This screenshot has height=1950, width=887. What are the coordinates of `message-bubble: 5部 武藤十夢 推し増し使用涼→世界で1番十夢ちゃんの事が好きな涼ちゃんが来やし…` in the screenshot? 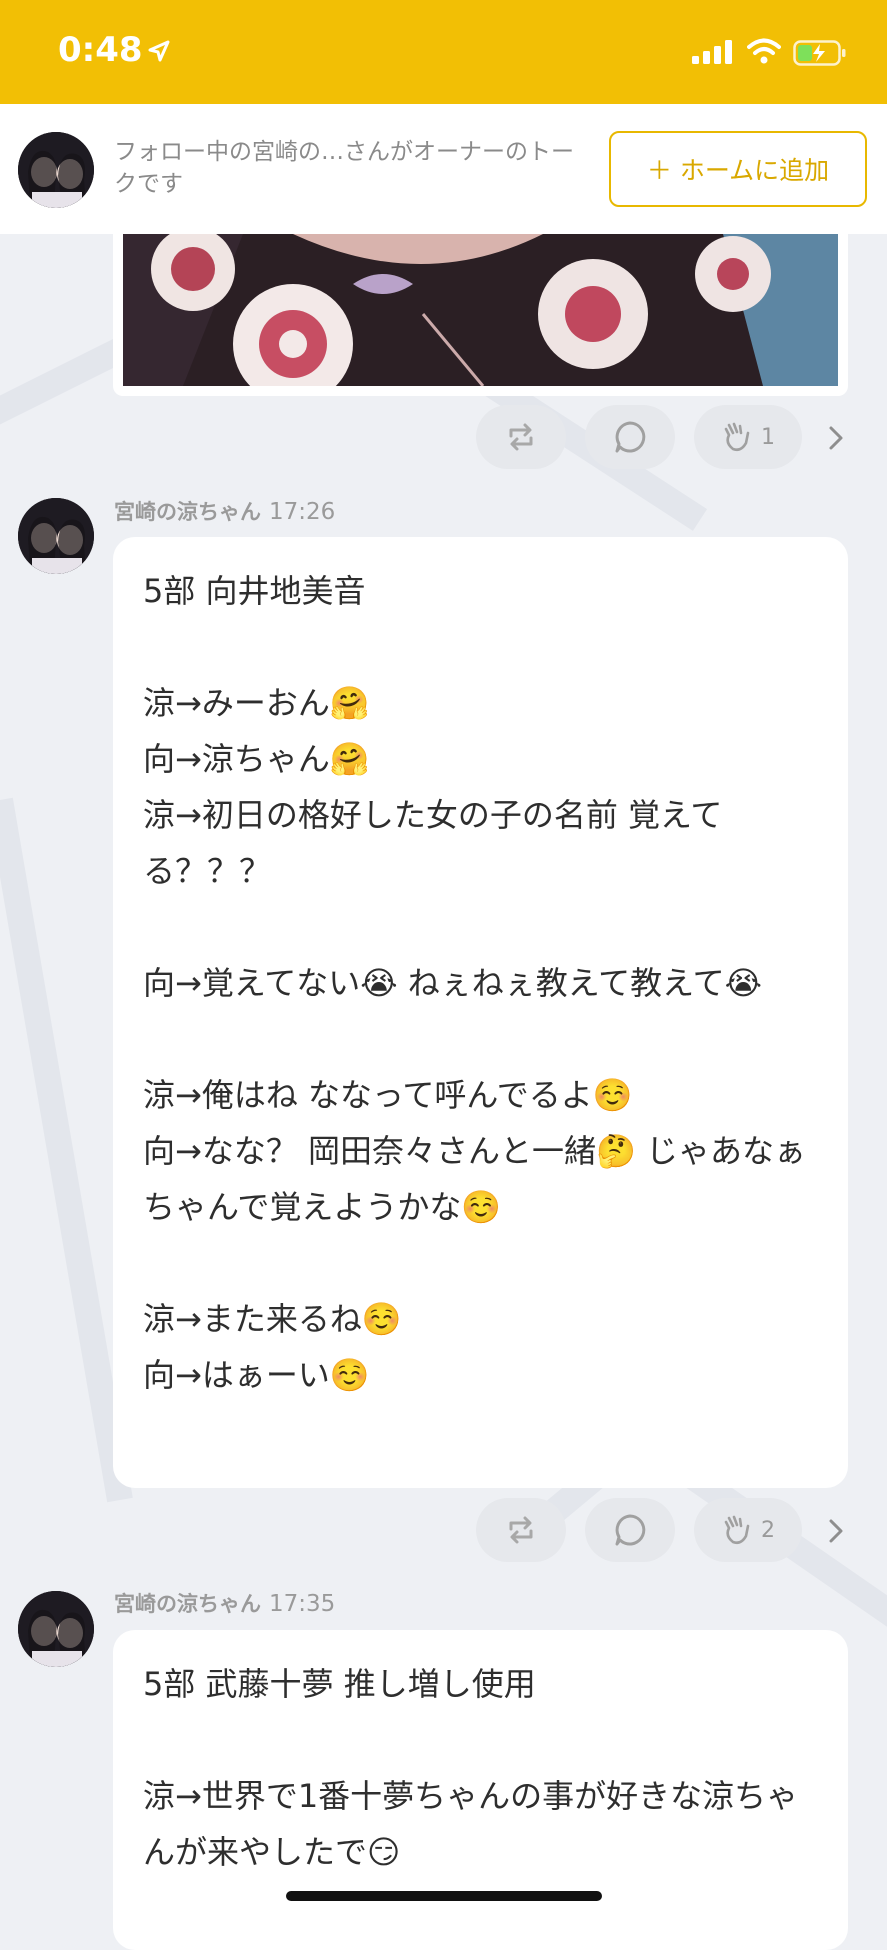 It's located at (480, 1790).